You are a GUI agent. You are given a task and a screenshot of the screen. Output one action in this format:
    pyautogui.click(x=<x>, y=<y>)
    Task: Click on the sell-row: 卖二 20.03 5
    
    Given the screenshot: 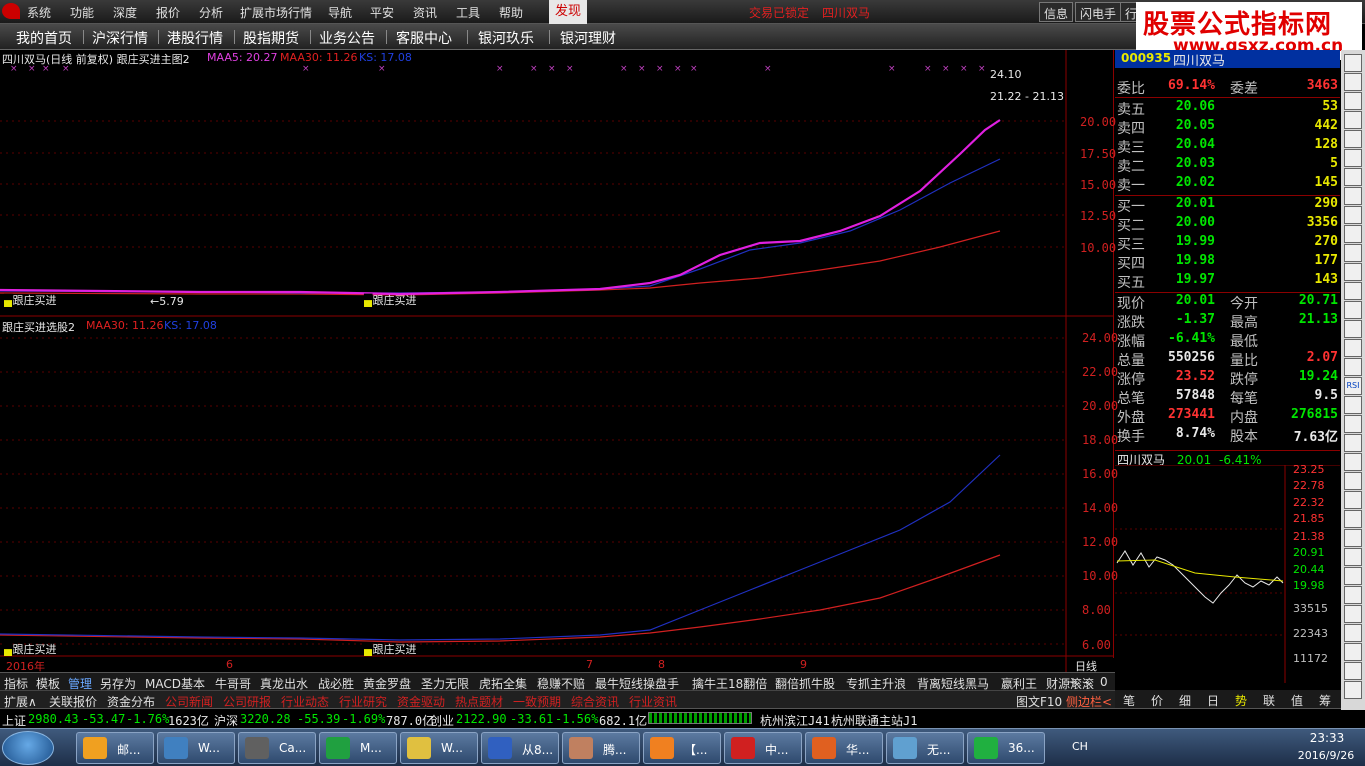 What is the action you would take?
    pyautogui.click(x=1227, y=165)
    